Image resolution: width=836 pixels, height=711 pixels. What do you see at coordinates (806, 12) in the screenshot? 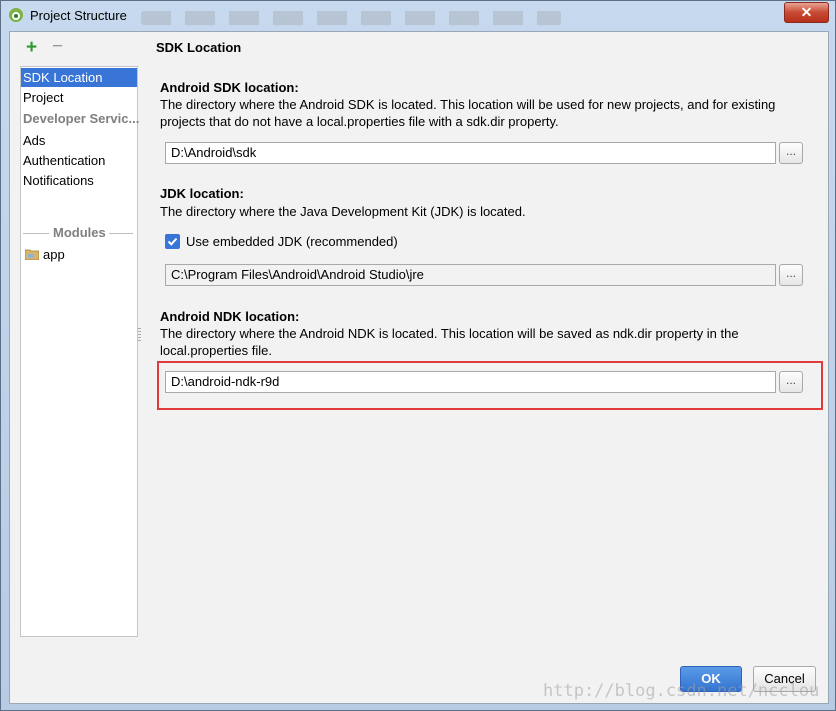
I see `close-button: ✕` at bounding box center [806, 12].